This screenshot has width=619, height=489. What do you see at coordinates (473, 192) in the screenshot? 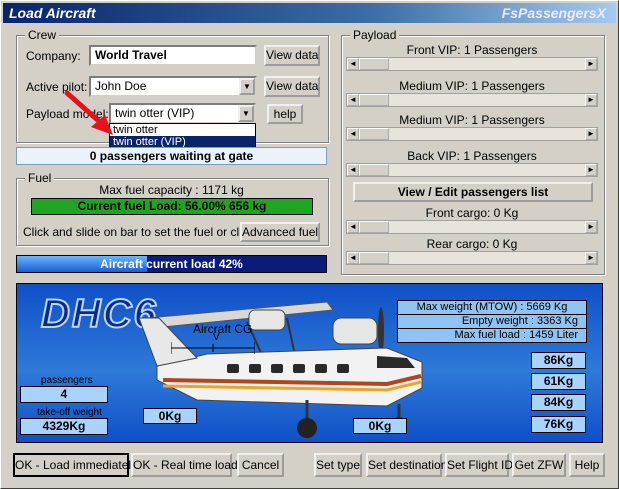
I see `view-edit-passengers-button: View / Edit passengers list` at bounding box center [473, 192].